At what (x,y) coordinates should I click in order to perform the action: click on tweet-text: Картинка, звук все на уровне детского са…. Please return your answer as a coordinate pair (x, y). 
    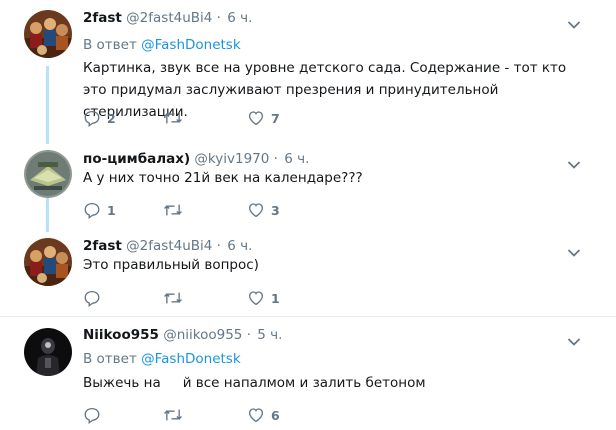
    Looking at the image, I should click on (325, 90).